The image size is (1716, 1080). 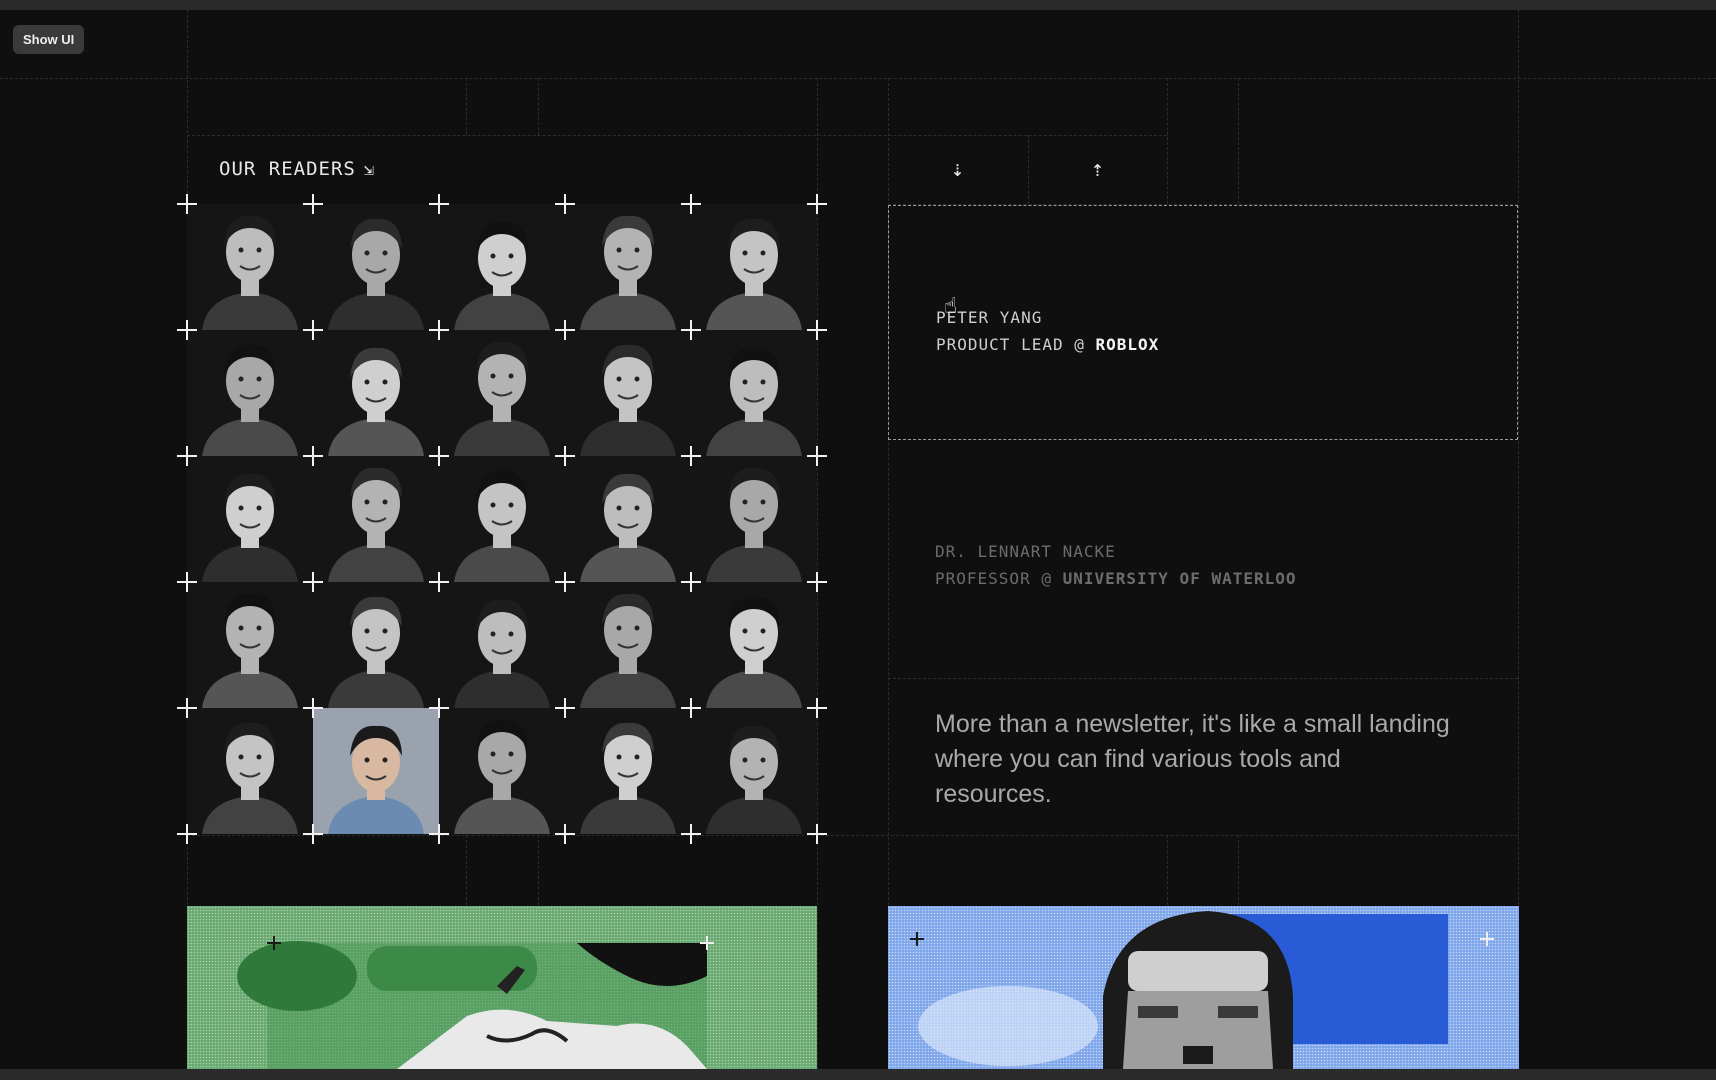 I want to click on testimonial-role: PRODUCT LEAD @ ROBLOX, so click(x=1047, y=344).